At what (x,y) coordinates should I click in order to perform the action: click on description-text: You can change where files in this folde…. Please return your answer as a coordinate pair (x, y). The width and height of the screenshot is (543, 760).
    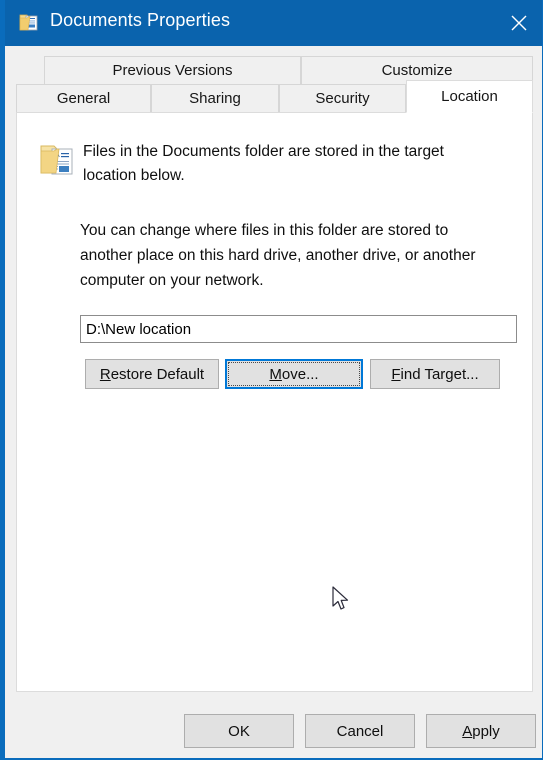
    Looking at the image, I should click on (278, 255).